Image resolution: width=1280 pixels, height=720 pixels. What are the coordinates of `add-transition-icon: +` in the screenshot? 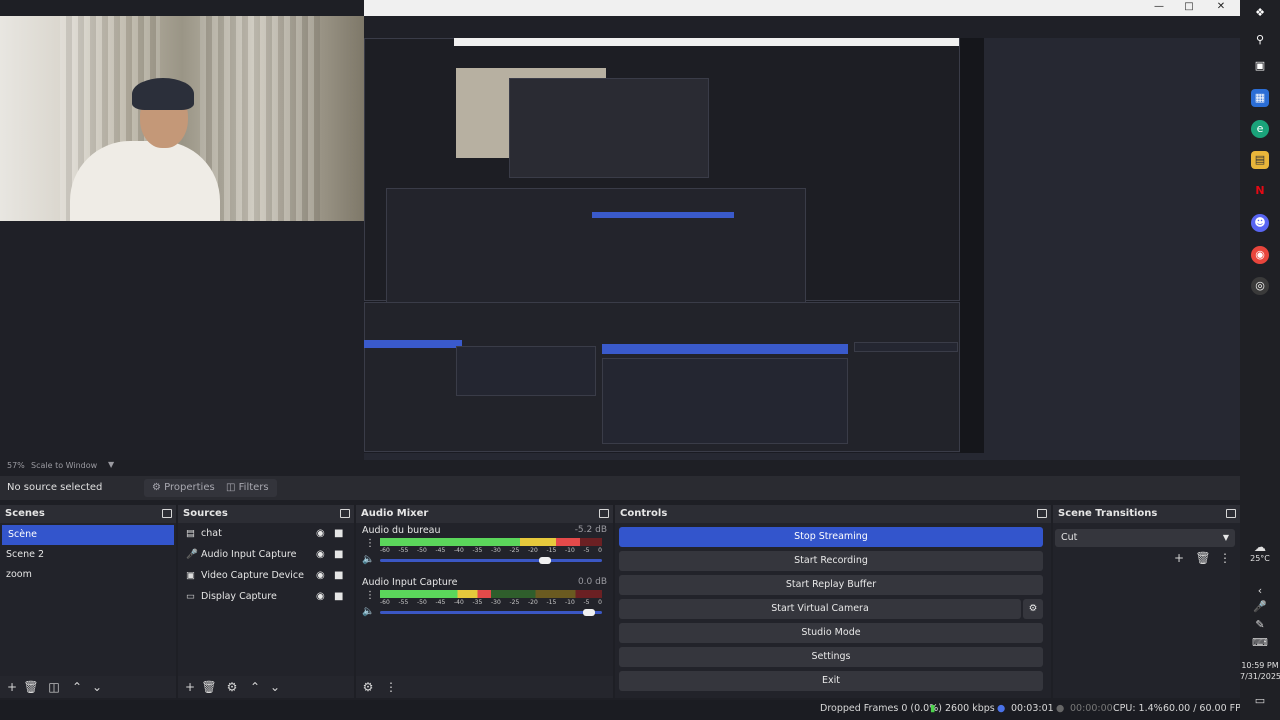 It's located at (1179, 558).